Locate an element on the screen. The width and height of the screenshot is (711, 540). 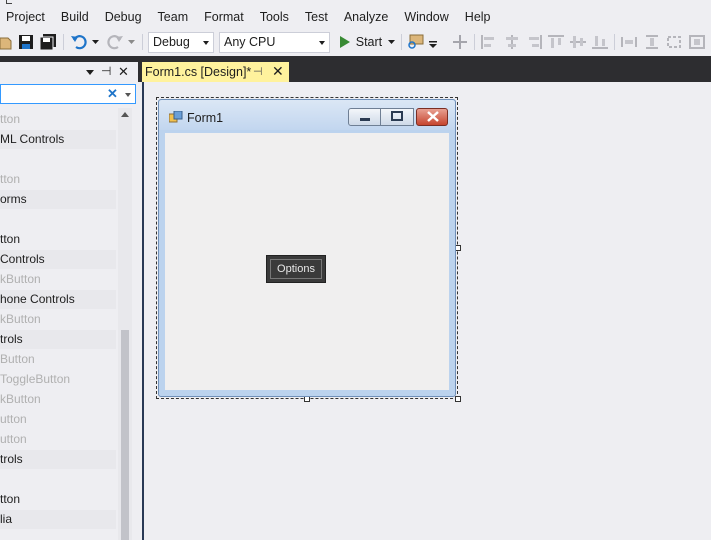
toolbox-item: Button is located at coordinates (58, 359).